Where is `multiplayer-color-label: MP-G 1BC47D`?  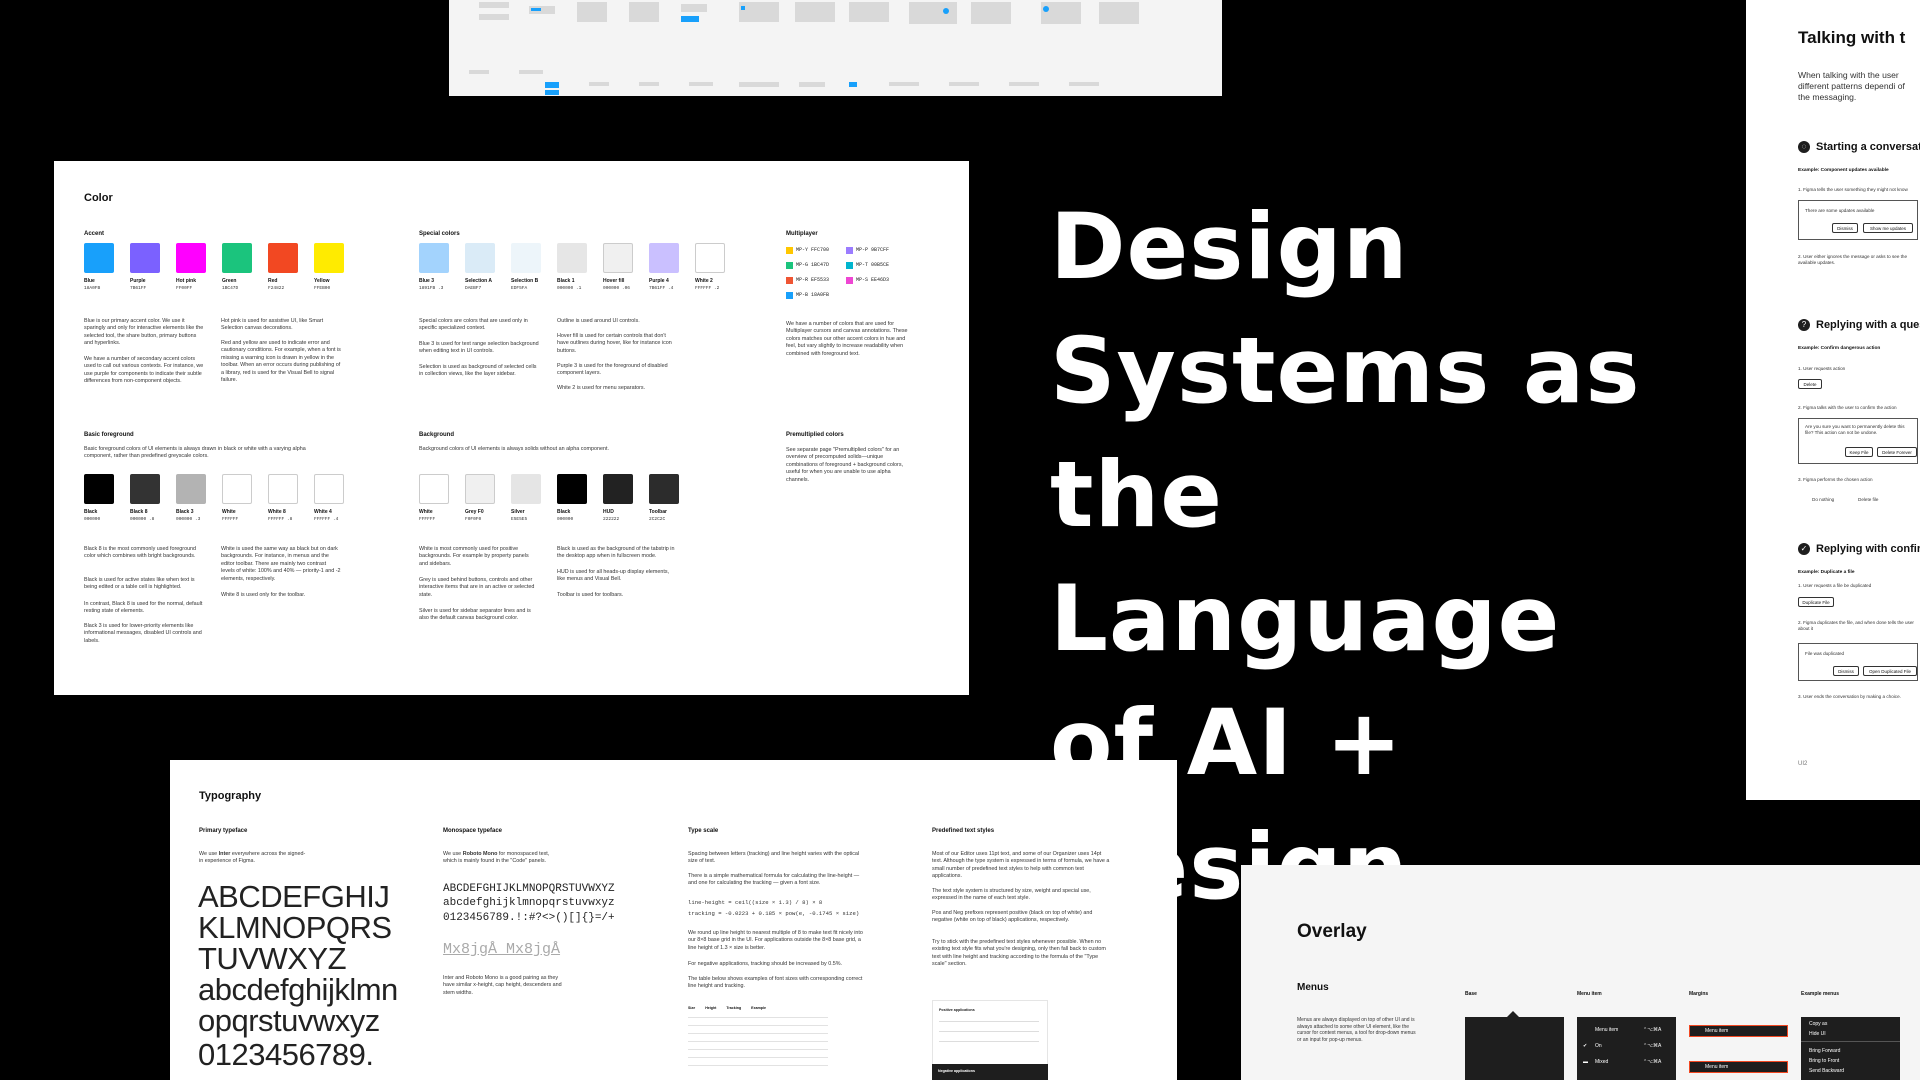 multiplayer-color-label: MP-G 1BC47D is located at coordinates (813, 265).